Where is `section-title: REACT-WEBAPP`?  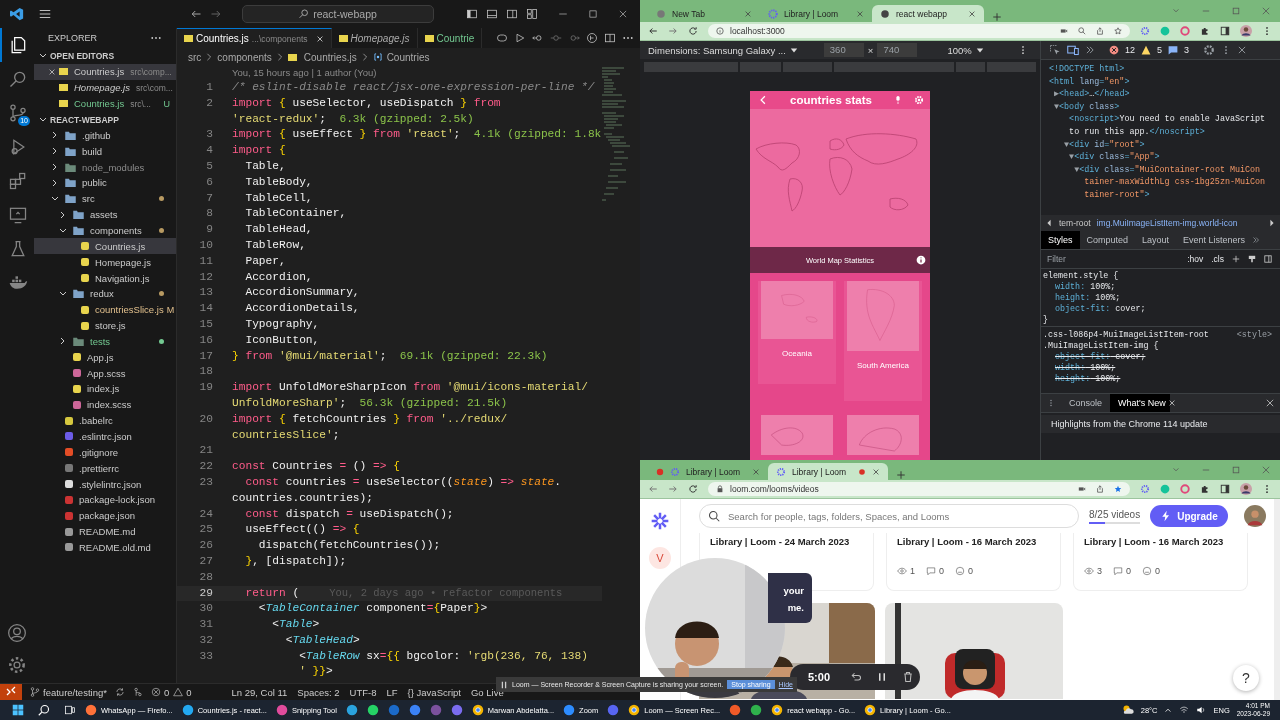
section-title: REACT-WEBAPP is located at coordinates (84, 119).